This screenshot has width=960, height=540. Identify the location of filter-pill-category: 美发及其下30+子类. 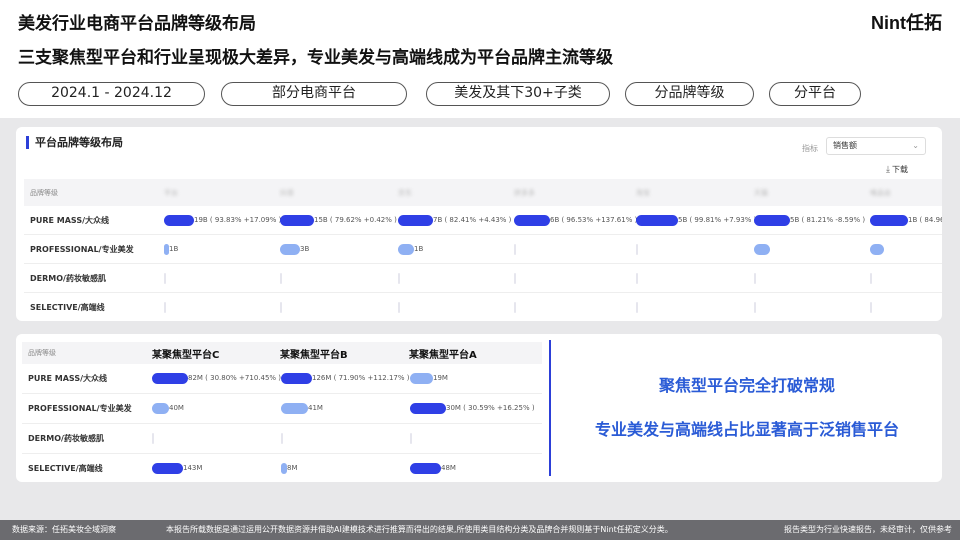
(518, 94).